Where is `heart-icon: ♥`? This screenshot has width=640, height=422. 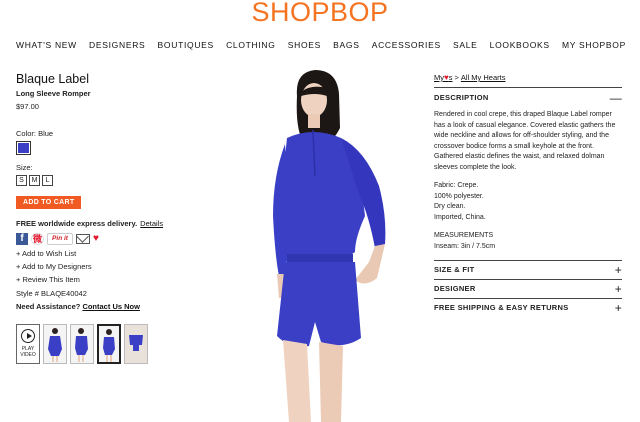 heart-icon: ♥ is located at coordinates (96, 238).